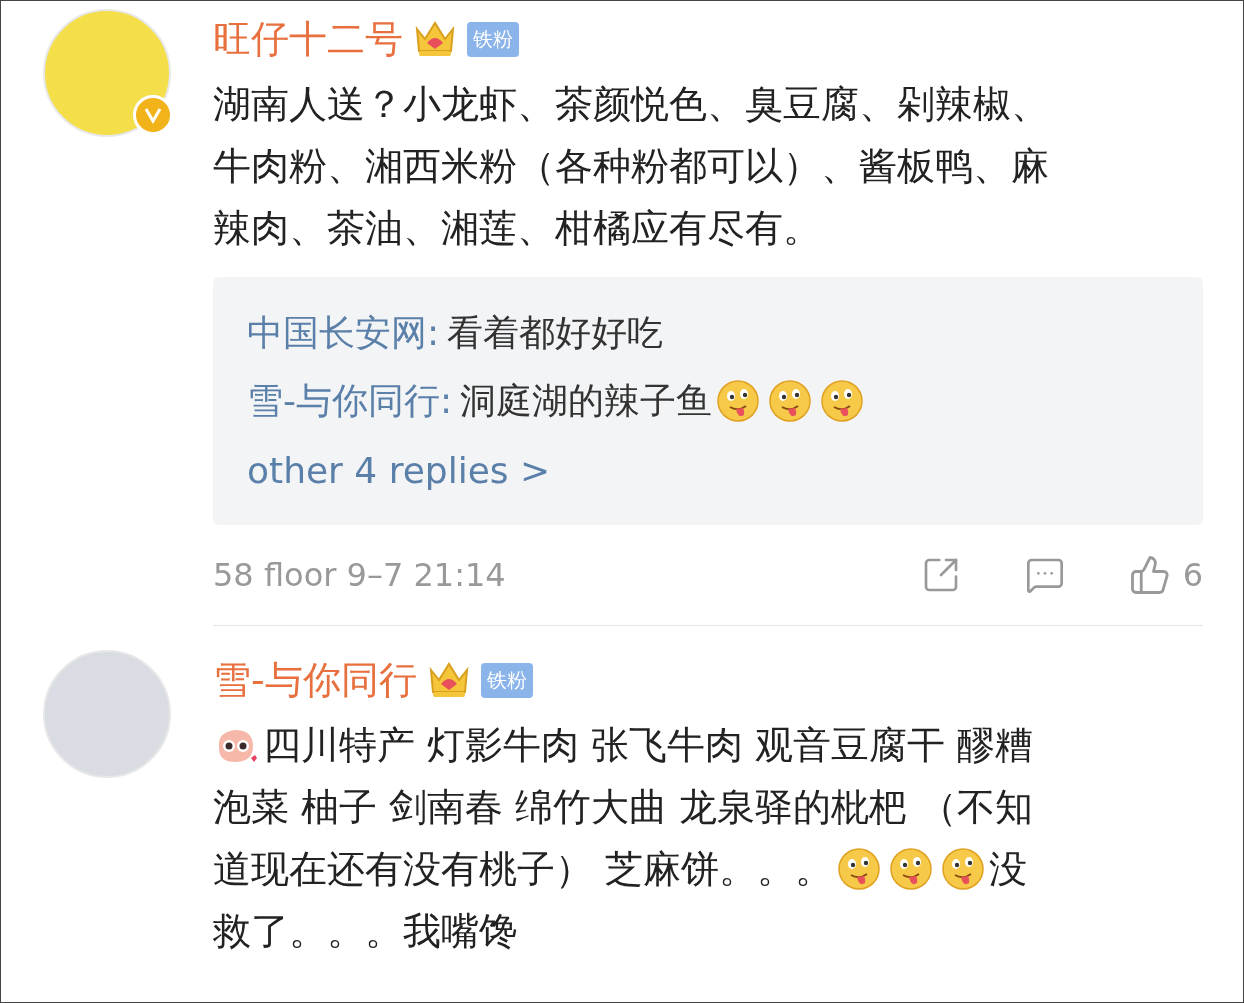  What do you see at coordinates (435, 39) in the screenshot?
I see `crown-icon` at bounding box center [435, 39].